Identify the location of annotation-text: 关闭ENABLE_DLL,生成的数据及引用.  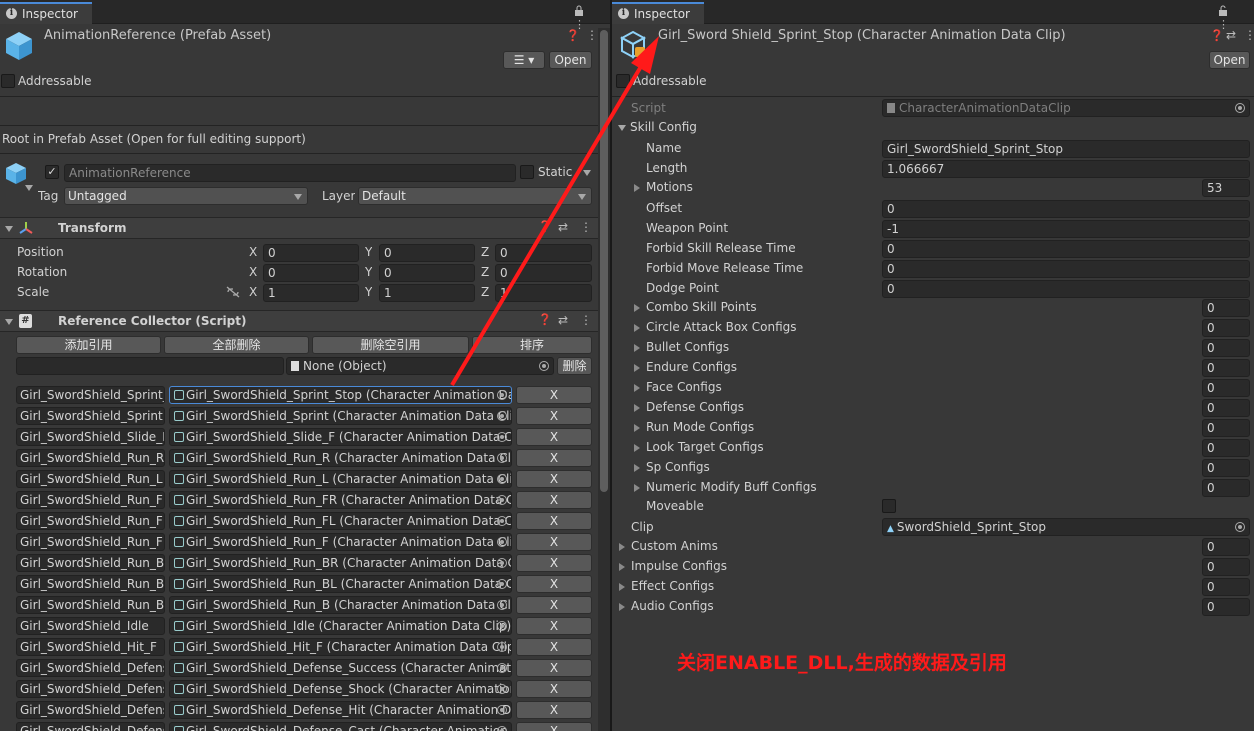
(842, 663).